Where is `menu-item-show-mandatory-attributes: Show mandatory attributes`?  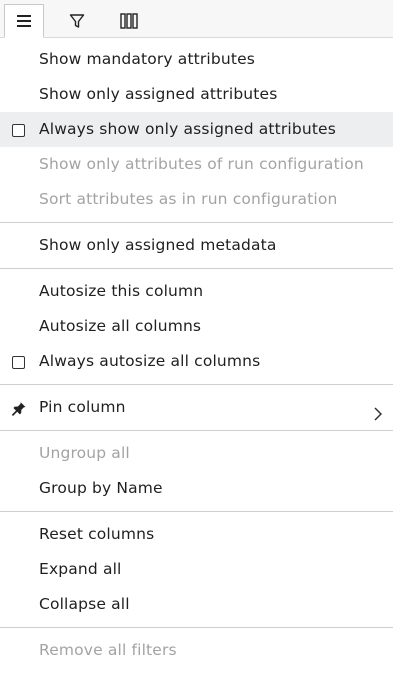 menu-item-show-mandatory-attributes: Show mandatory attributes is located at coordinates (196, 59).